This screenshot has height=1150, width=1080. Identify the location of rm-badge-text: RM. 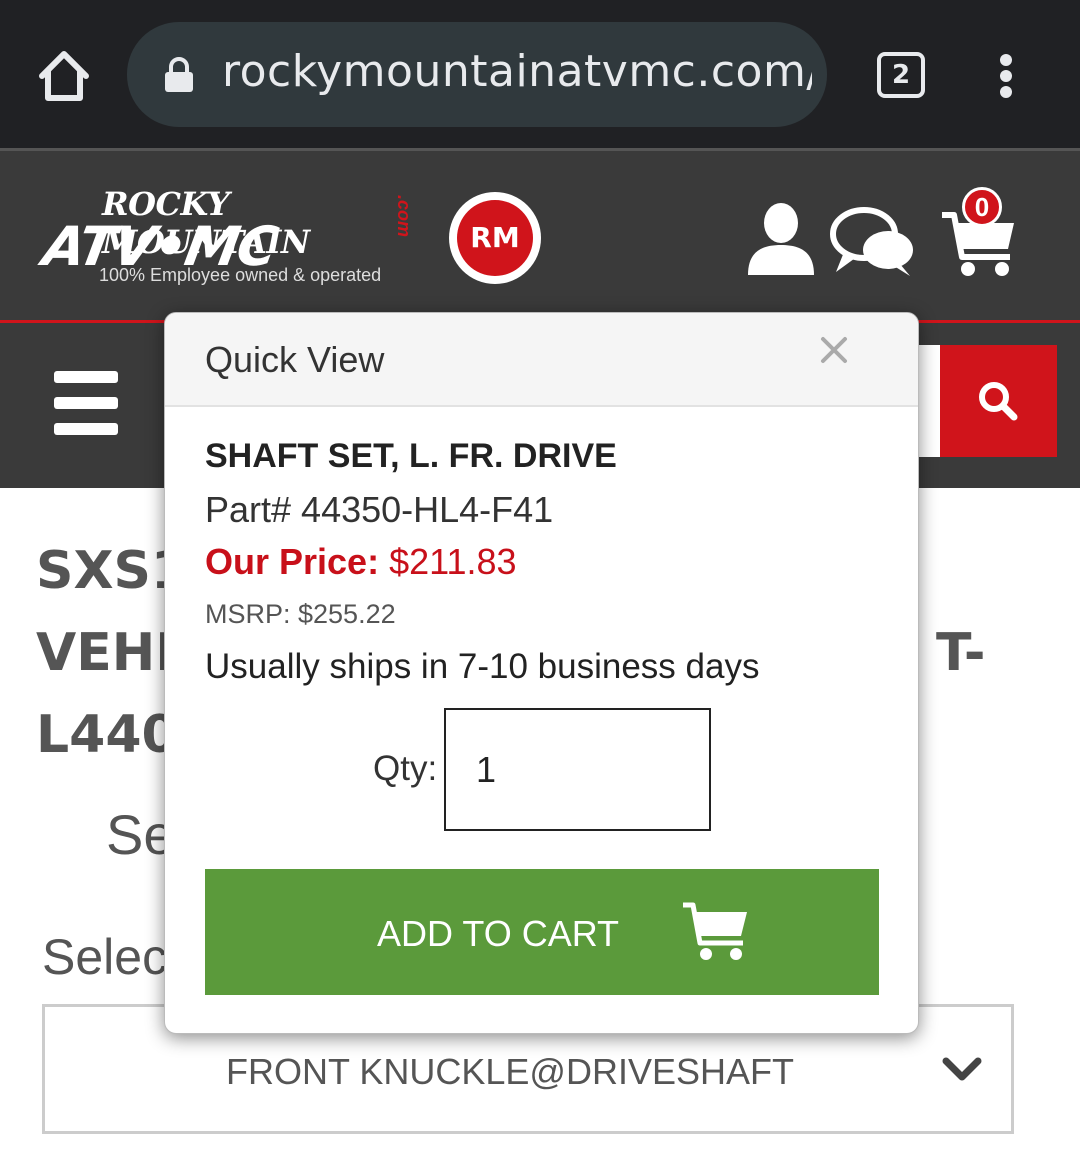
(495, 238).